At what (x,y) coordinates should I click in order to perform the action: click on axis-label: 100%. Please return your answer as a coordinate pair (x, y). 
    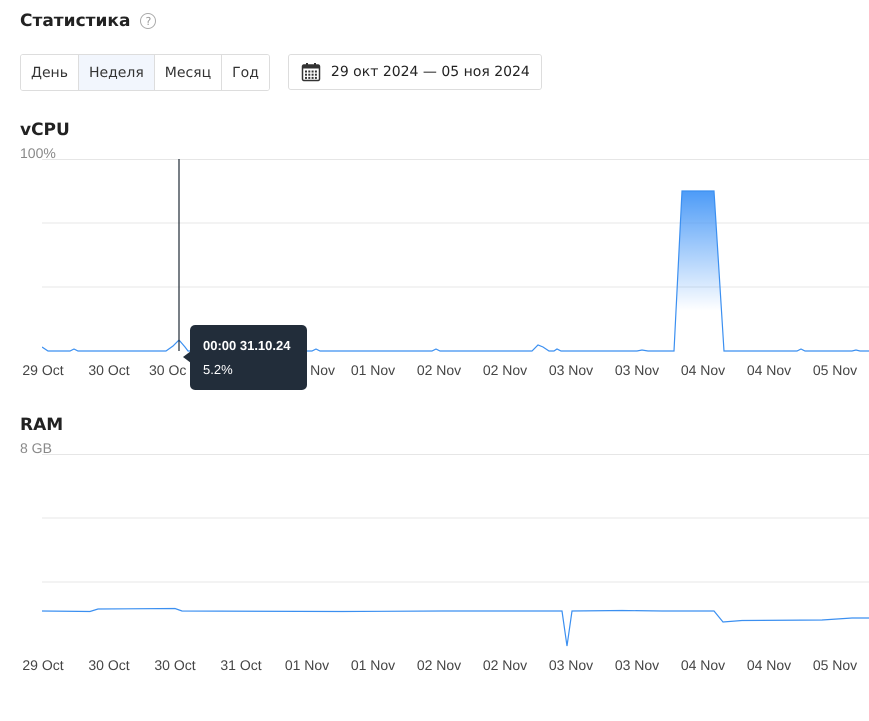
    Looking at the image, I should click on (38, 152).